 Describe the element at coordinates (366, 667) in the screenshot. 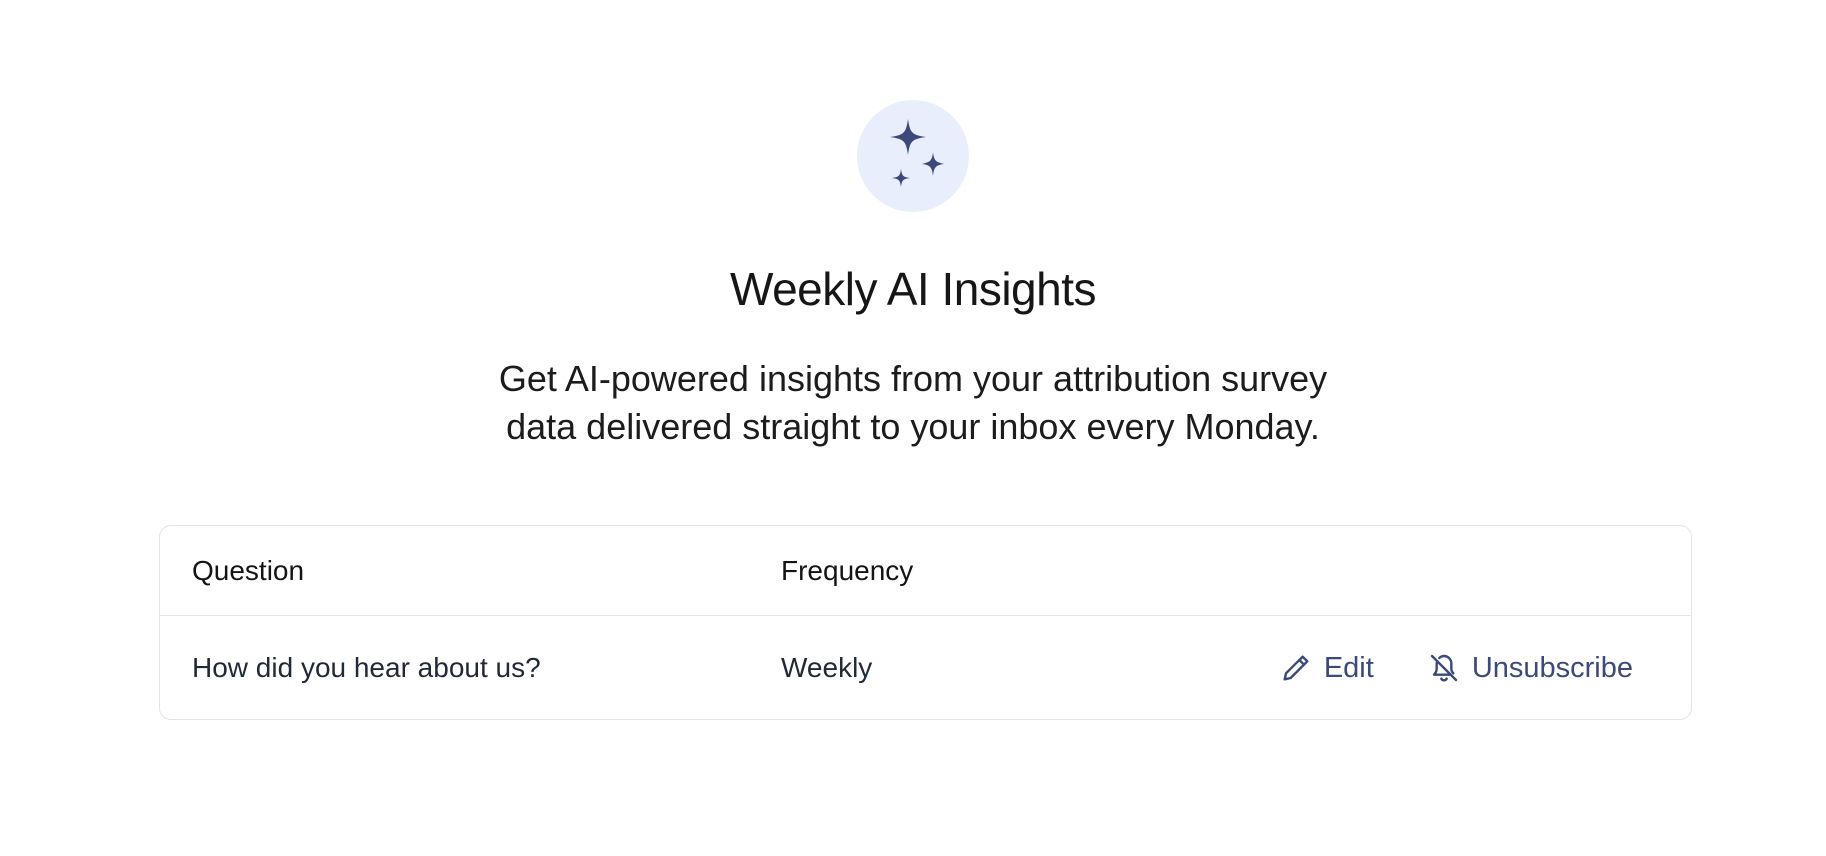

I see `question-cell: How did you hear about us?` at that location.